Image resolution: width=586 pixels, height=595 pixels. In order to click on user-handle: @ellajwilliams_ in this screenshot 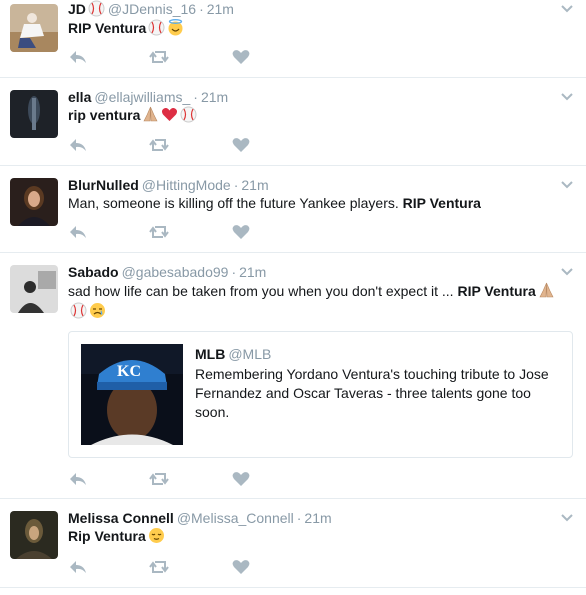, I will do `click(142, 97)`.